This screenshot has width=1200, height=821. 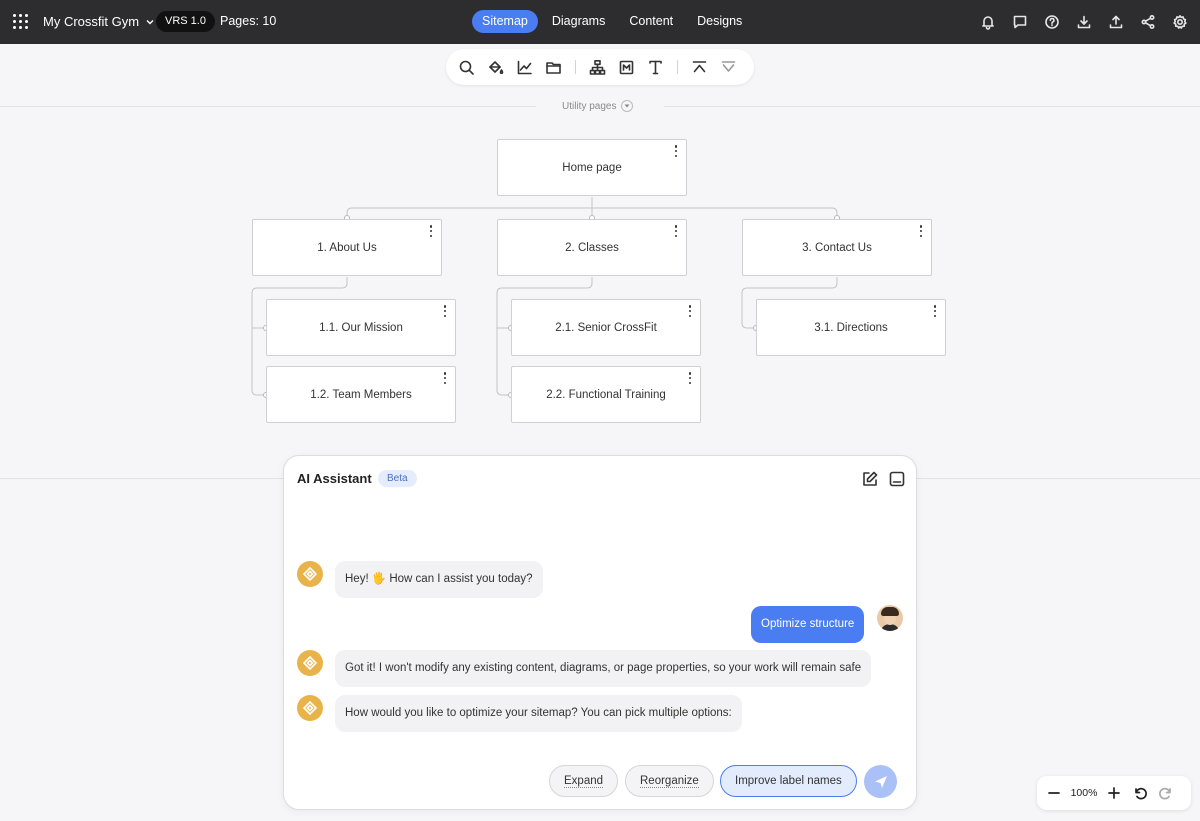 What do you see at coordinates (626, 67) in the screenshot?
I see `markdown-icon` at bounding box center [626, 67].